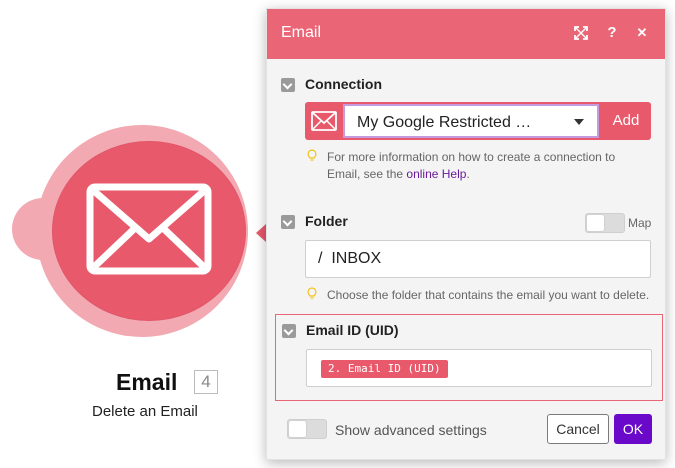 This screenshot has width=675, height=468. Describe the element at coordinates (605, 223) in the screenshot. I see `map-toggle` at that location.